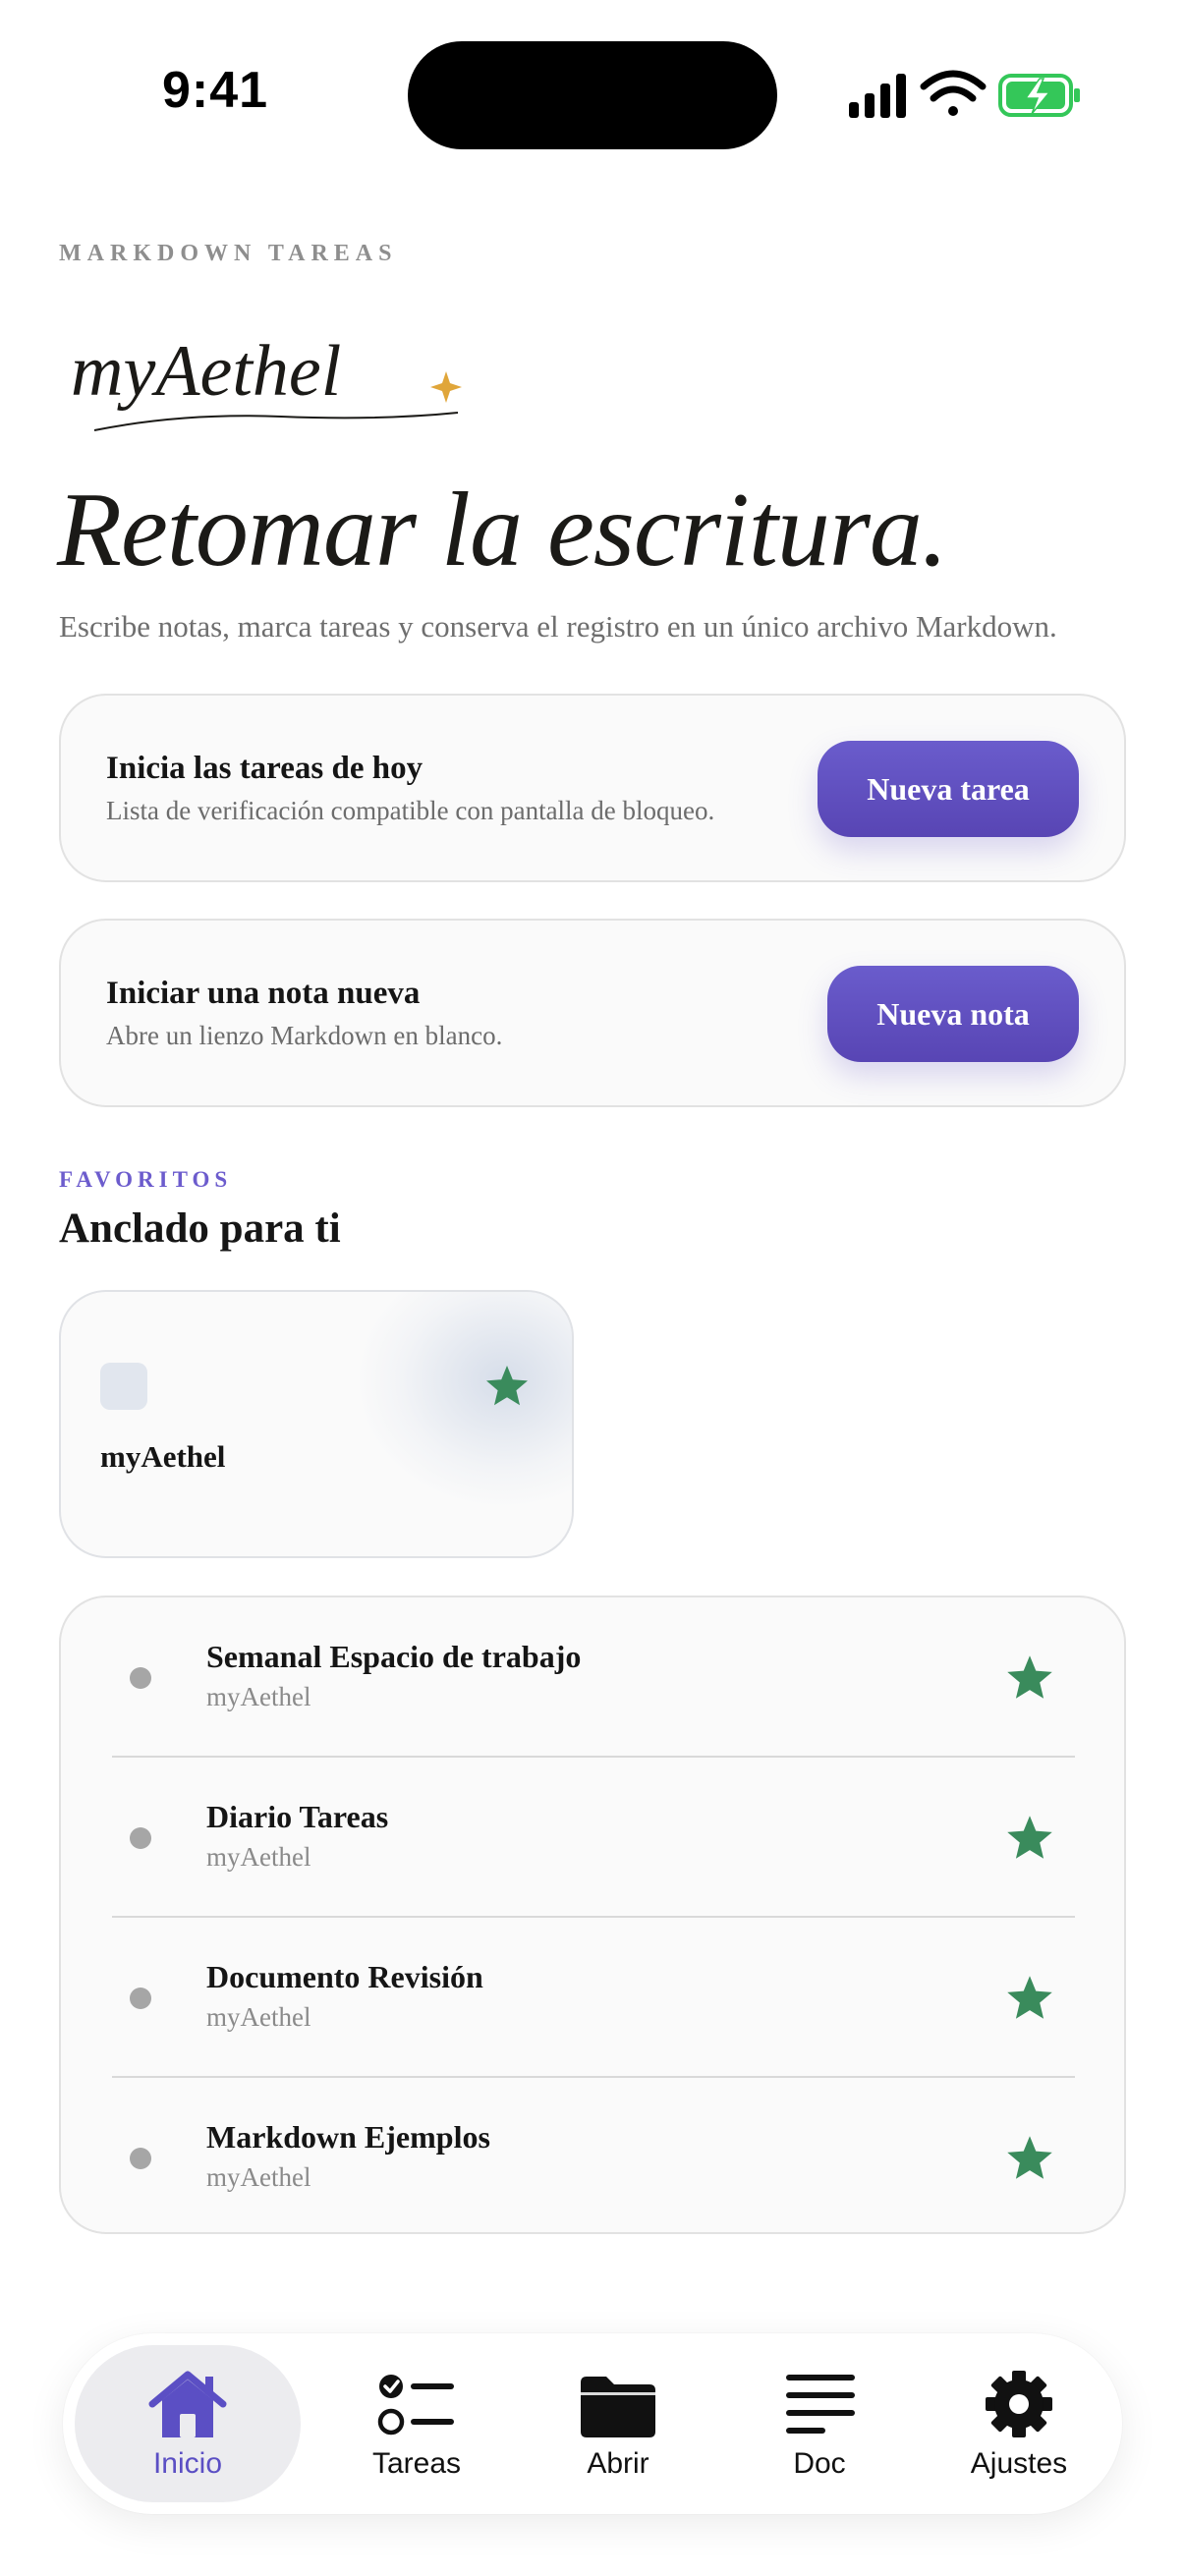  Describe the element at coordinates (592, 1998) in the screenshot. I see `list-item: Documento Revisión myAethel` at that location.